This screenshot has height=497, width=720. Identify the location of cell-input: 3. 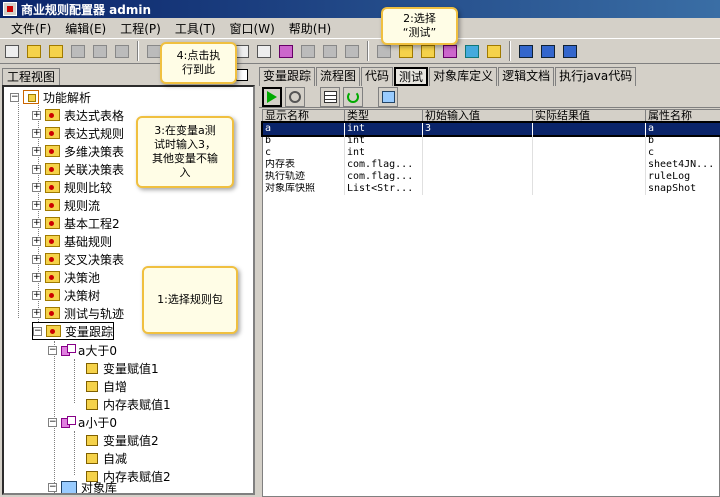
(478, 129).